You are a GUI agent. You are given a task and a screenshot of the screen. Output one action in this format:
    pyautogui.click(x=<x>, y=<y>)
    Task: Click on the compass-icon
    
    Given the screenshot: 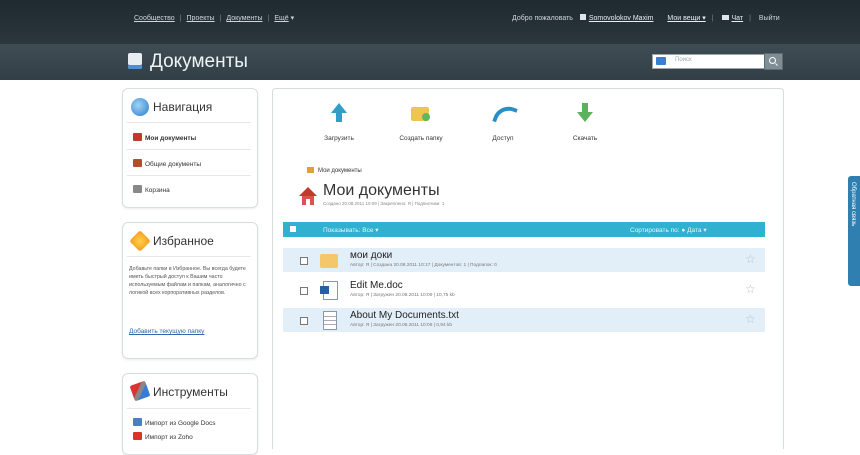 What is the action you would take?
    pyautogui.click(x=140, y=107)
    